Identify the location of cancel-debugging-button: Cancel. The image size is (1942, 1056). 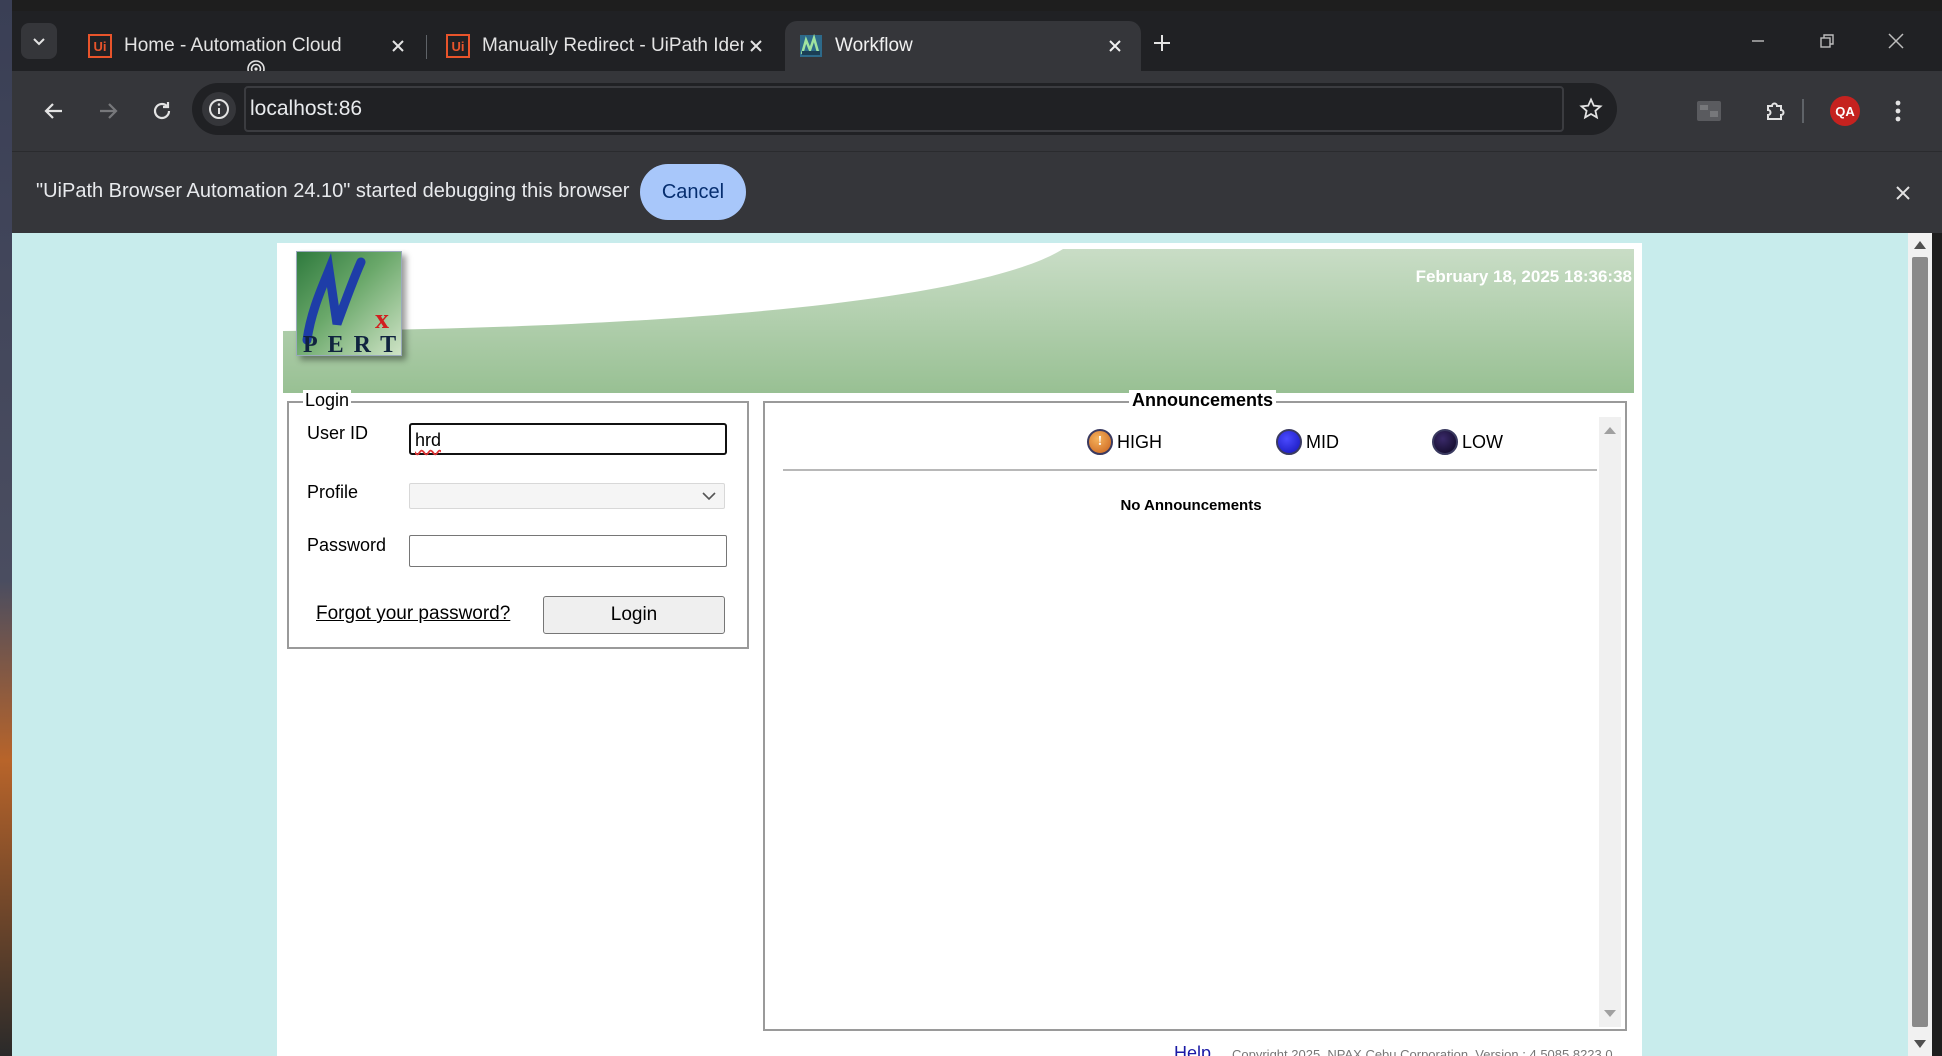
(693, 192).